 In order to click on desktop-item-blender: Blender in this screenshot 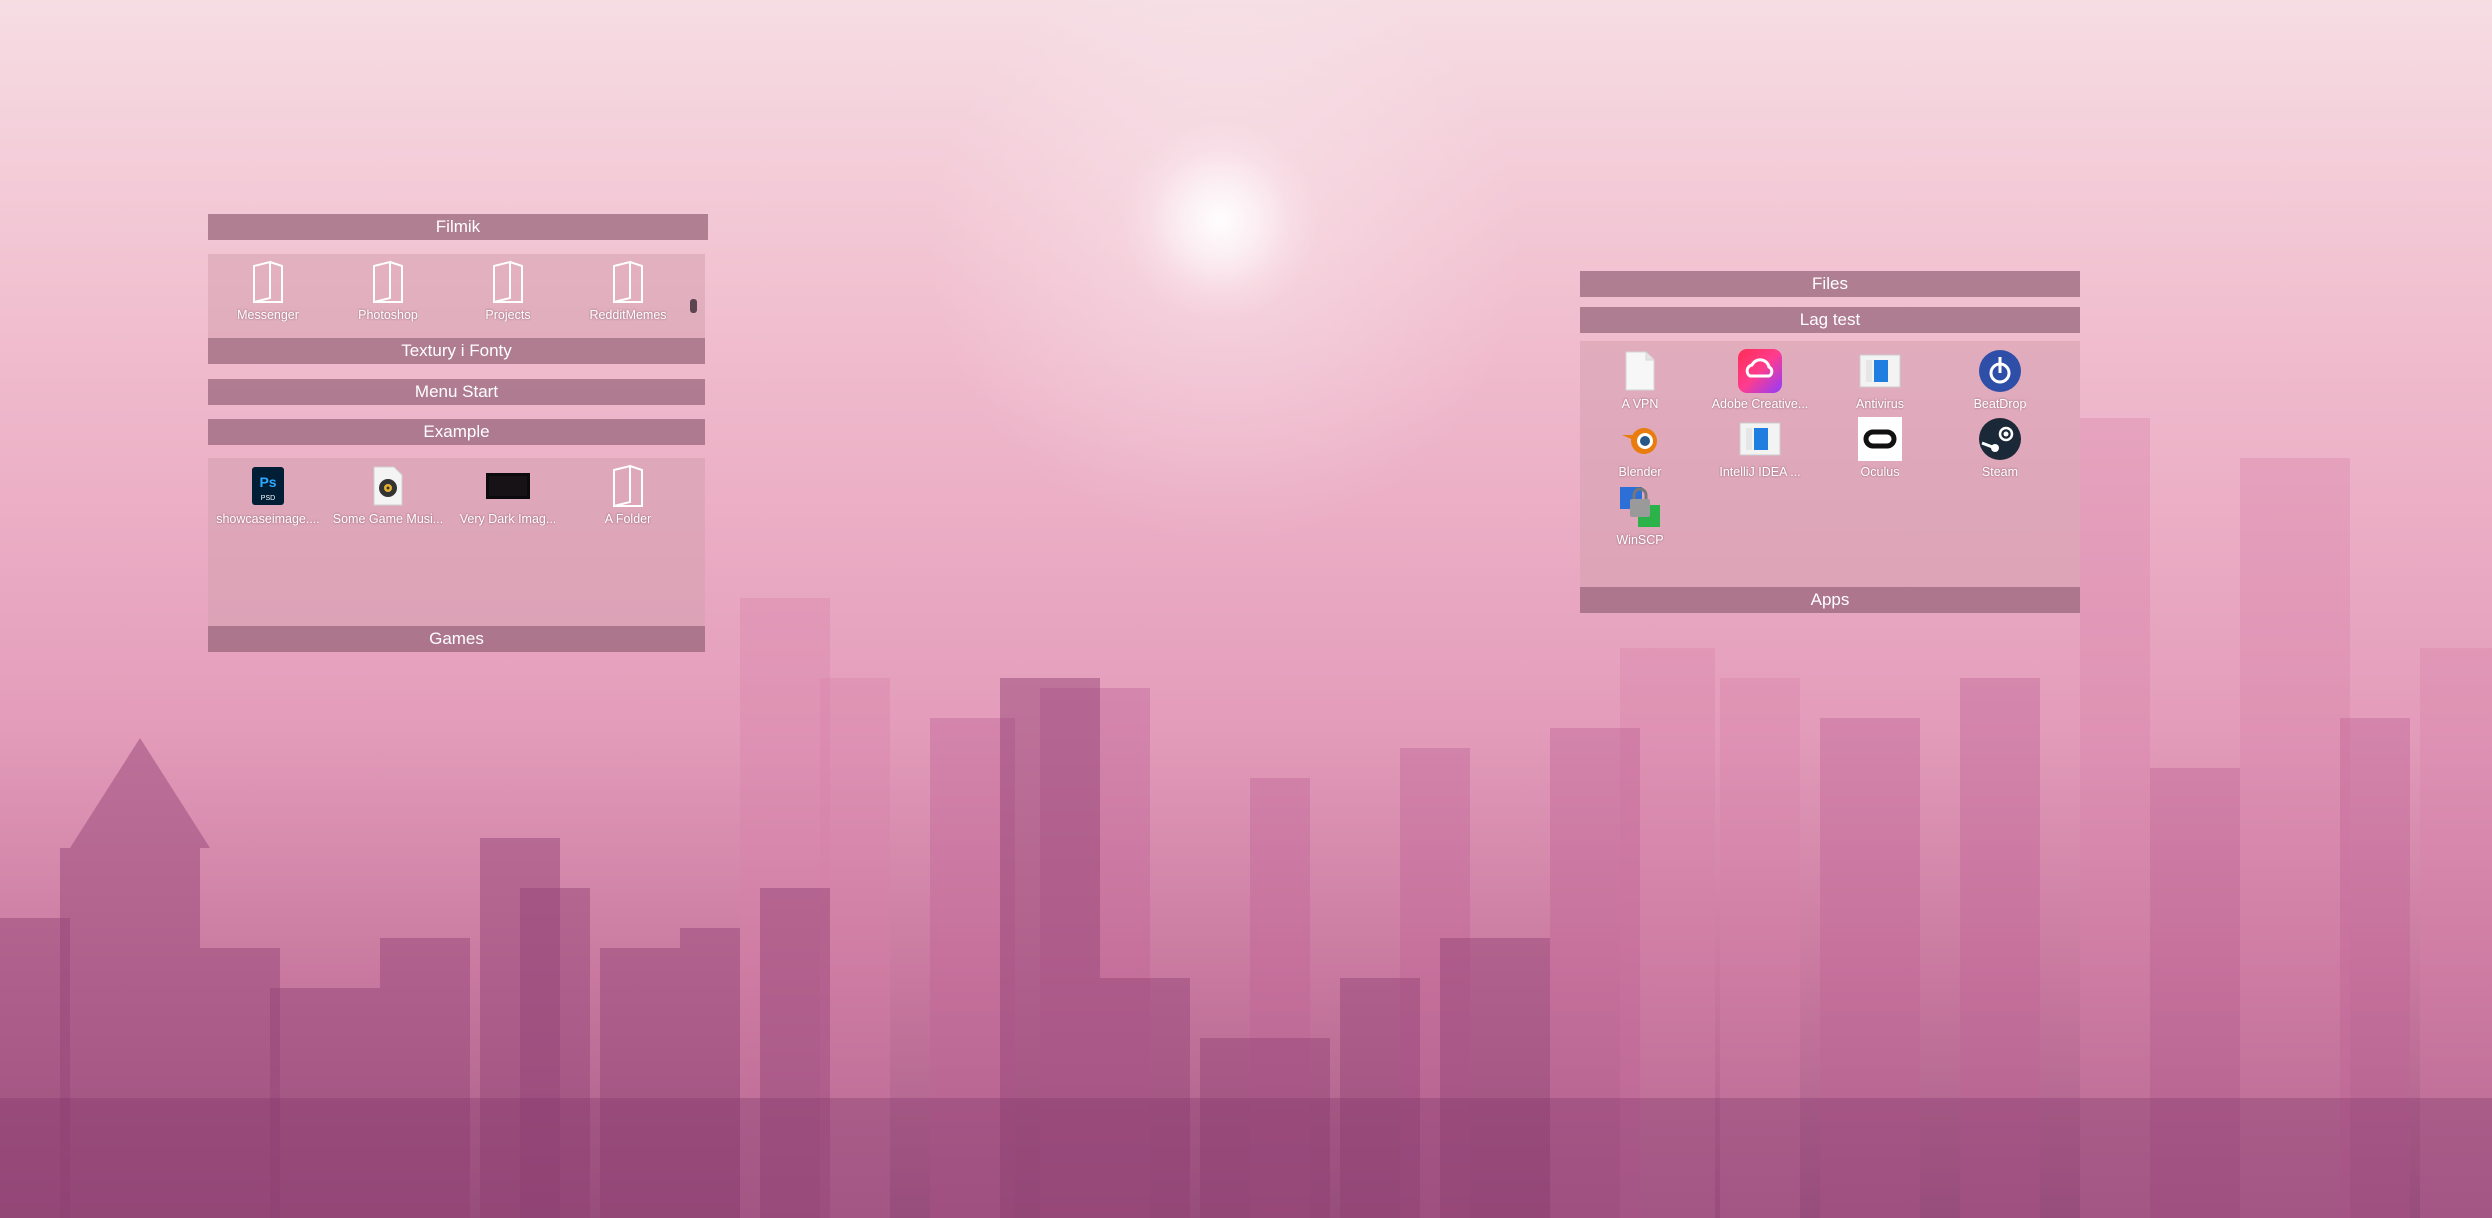, I will do `click(1640, 445)`.